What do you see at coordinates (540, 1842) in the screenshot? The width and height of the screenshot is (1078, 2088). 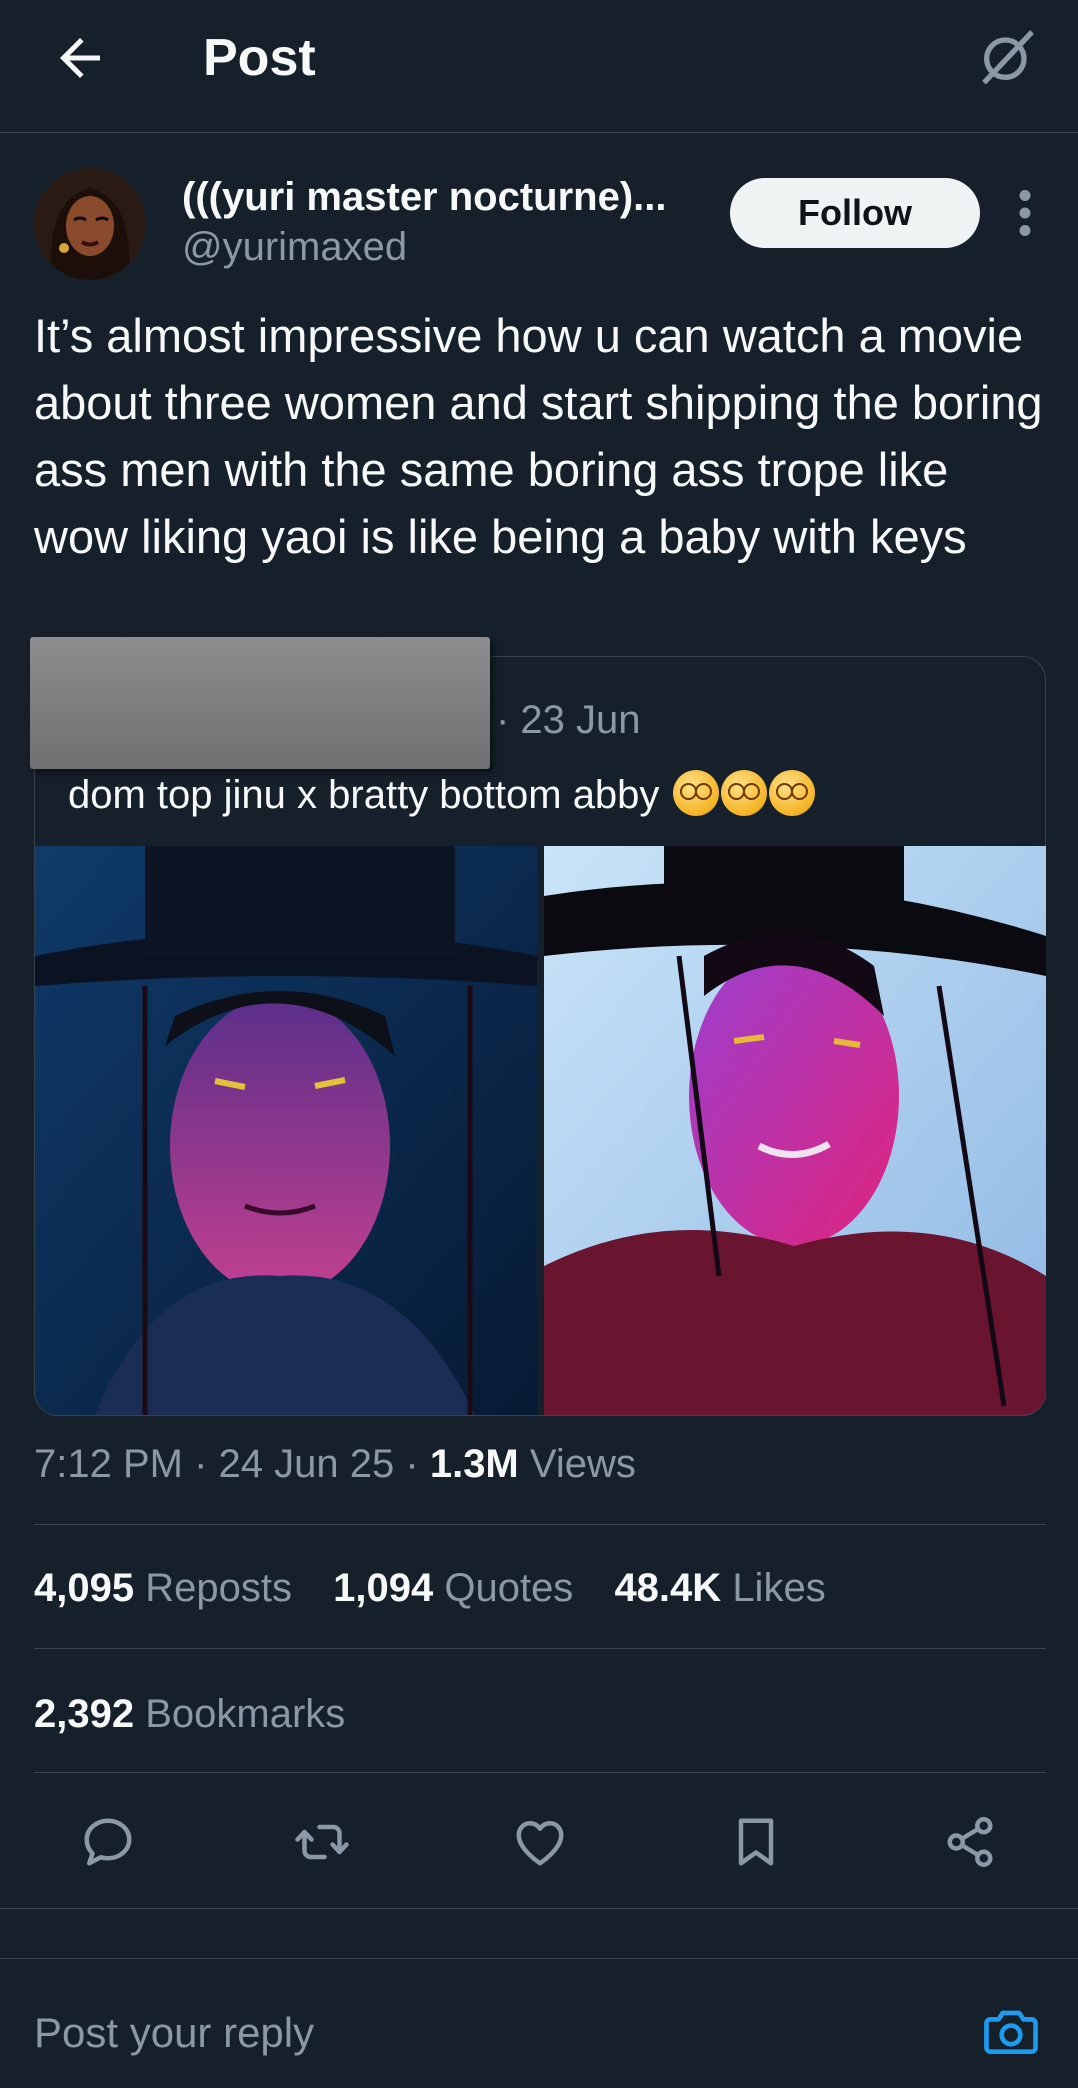 I see `like-icon` at bounding box center [540, 1842].